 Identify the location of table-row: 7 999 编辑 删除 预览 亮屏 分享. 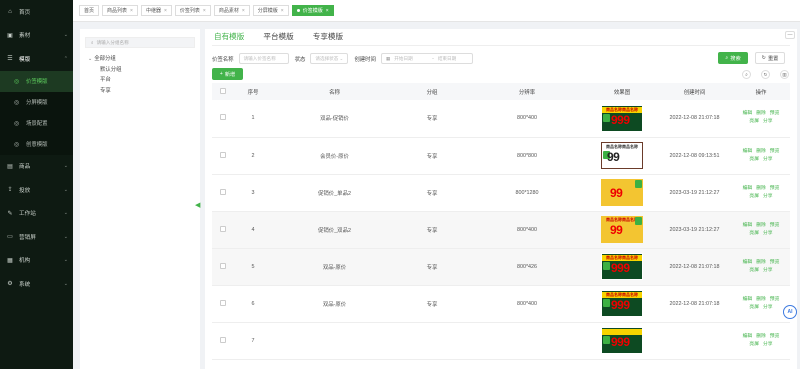
(501, 341).